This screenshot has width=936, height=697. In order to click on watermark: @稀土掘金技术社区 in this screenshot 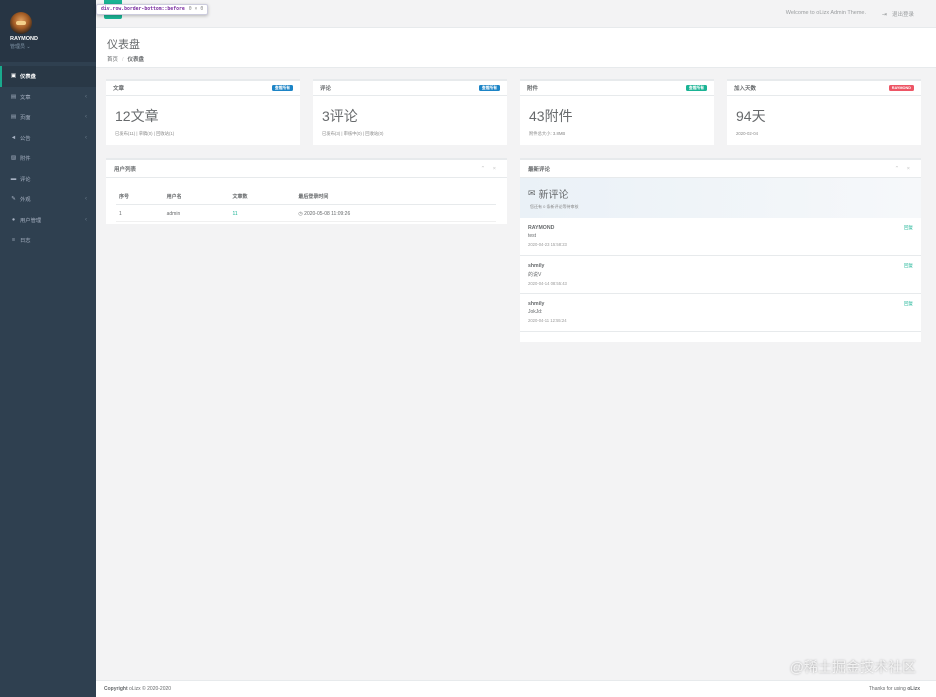, I will do `click(852, 667)`.